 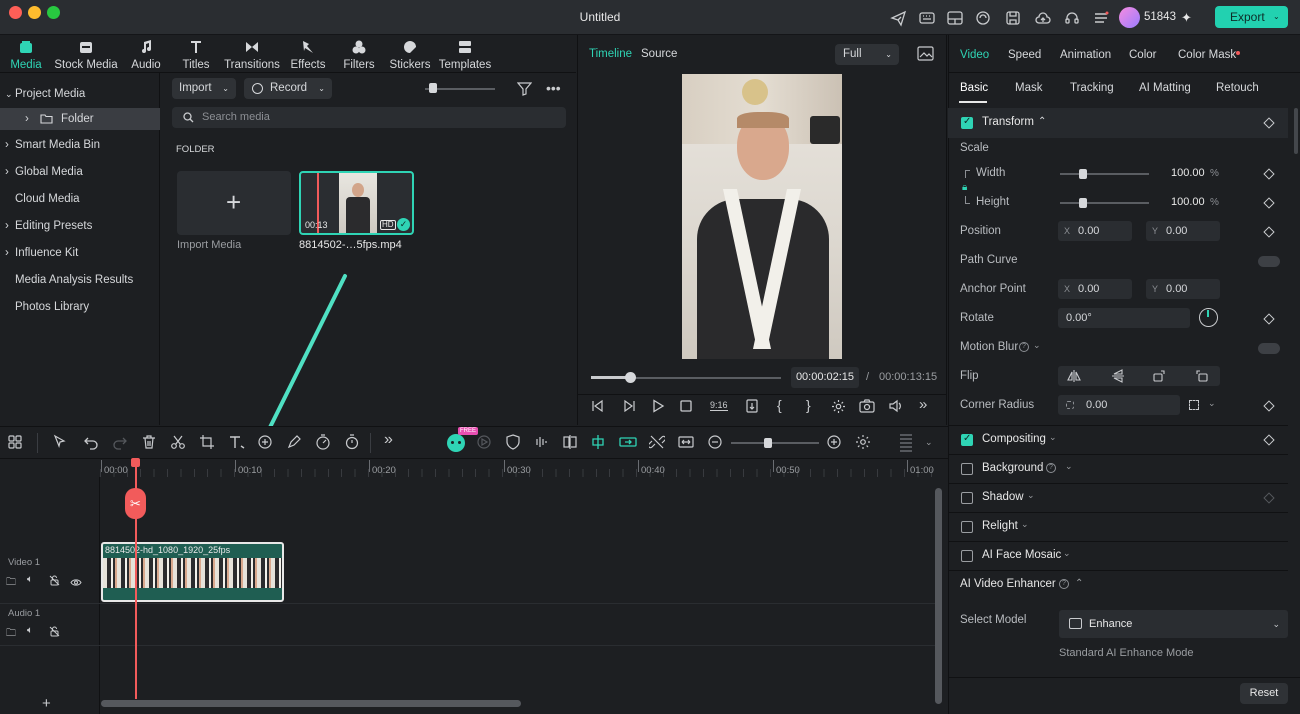 I want to click on width-slider-knob, so click(x=1083, y=174).